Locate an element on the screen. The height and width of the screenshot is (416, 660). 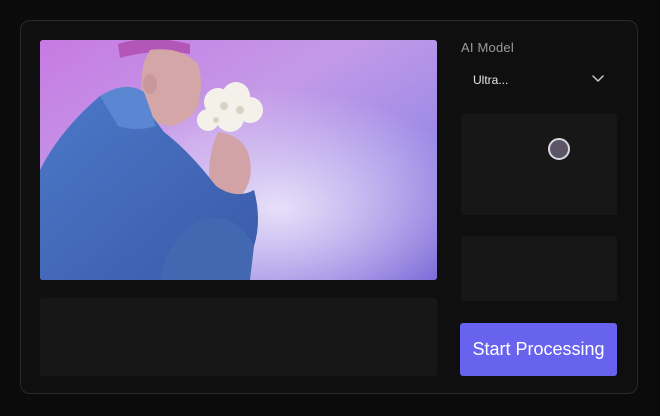
options-box is located at coordinates (539, 268).